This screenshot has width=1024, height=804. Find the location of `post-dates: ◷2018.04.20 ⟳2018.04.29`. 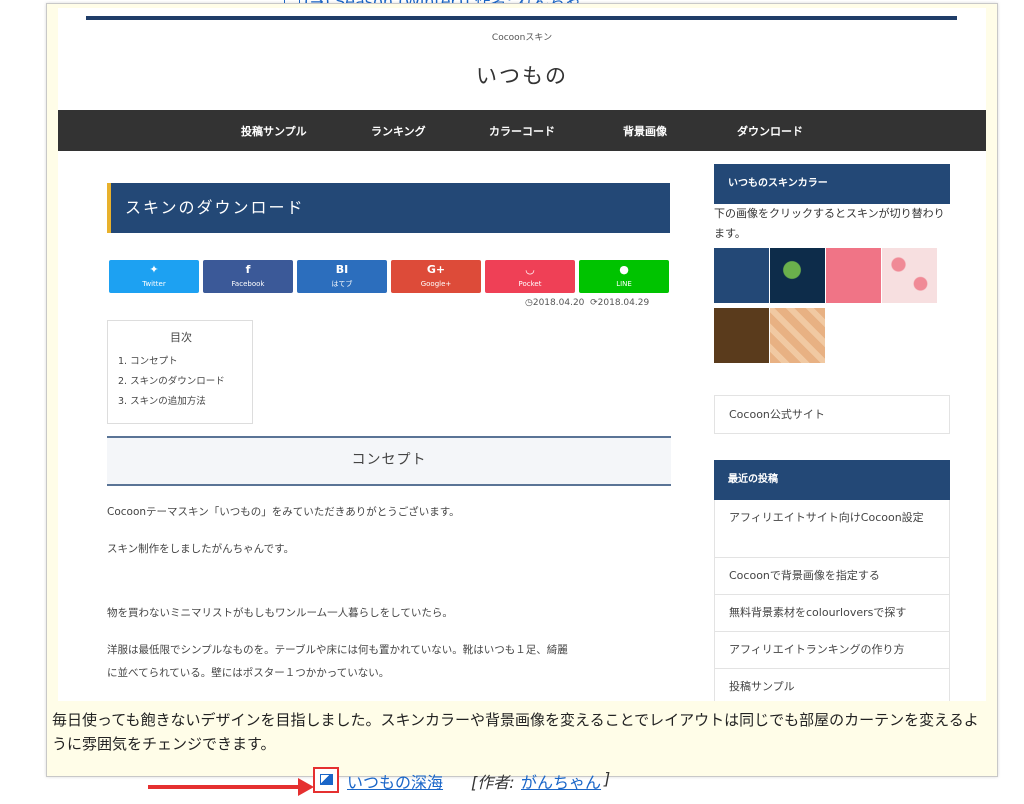

post-dates: ◷2018.04.20 ⟳2018.04.29 is located at coordinates (587, 303).